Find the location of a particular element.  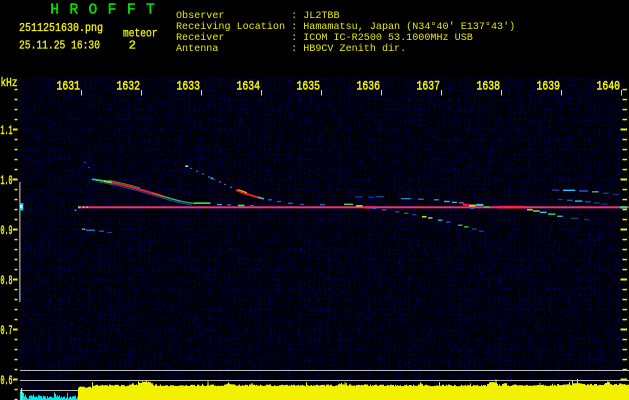

svg-text: 2511251630.png is located at coordinates (61, 28).